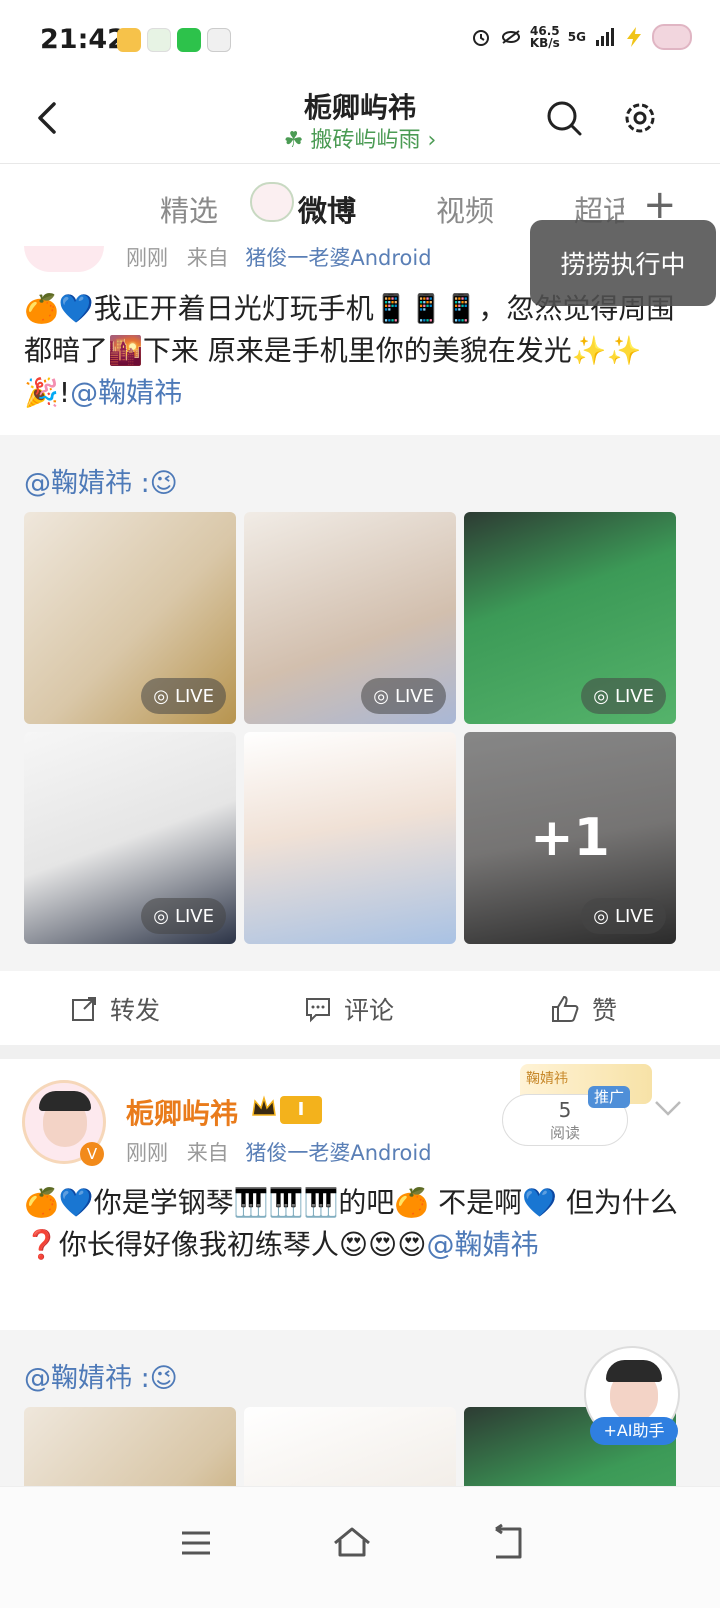 The width and height of the screenshot is (720, 1608). What do you see at coordinates (219, 40) in the screenshot?
I see `notification-icon` at bounding box center [219, 40].